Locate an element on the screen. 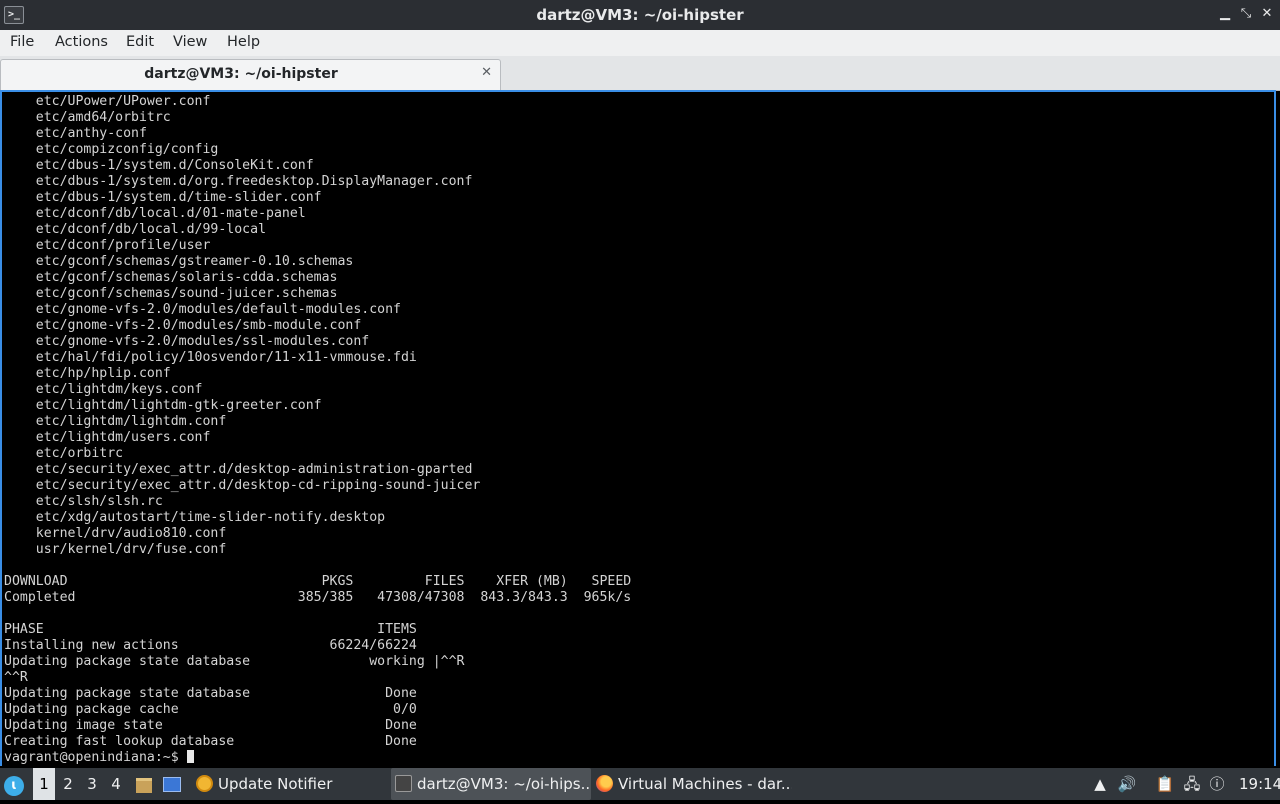  terminal-line: ^^R is located at coordinates (16, 677).